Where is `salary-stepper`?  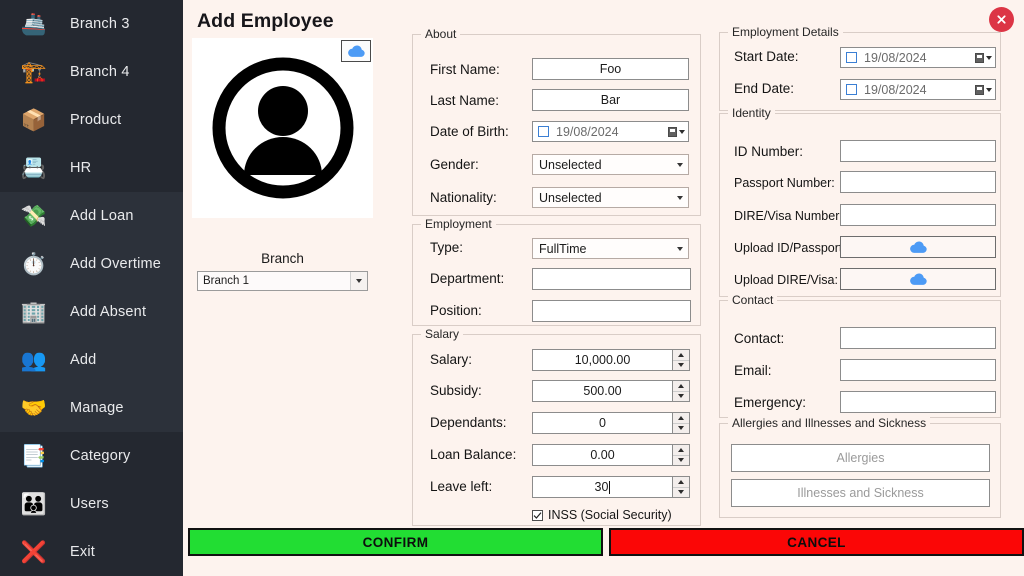 salary-stepper is located at coordinates (681, 360).